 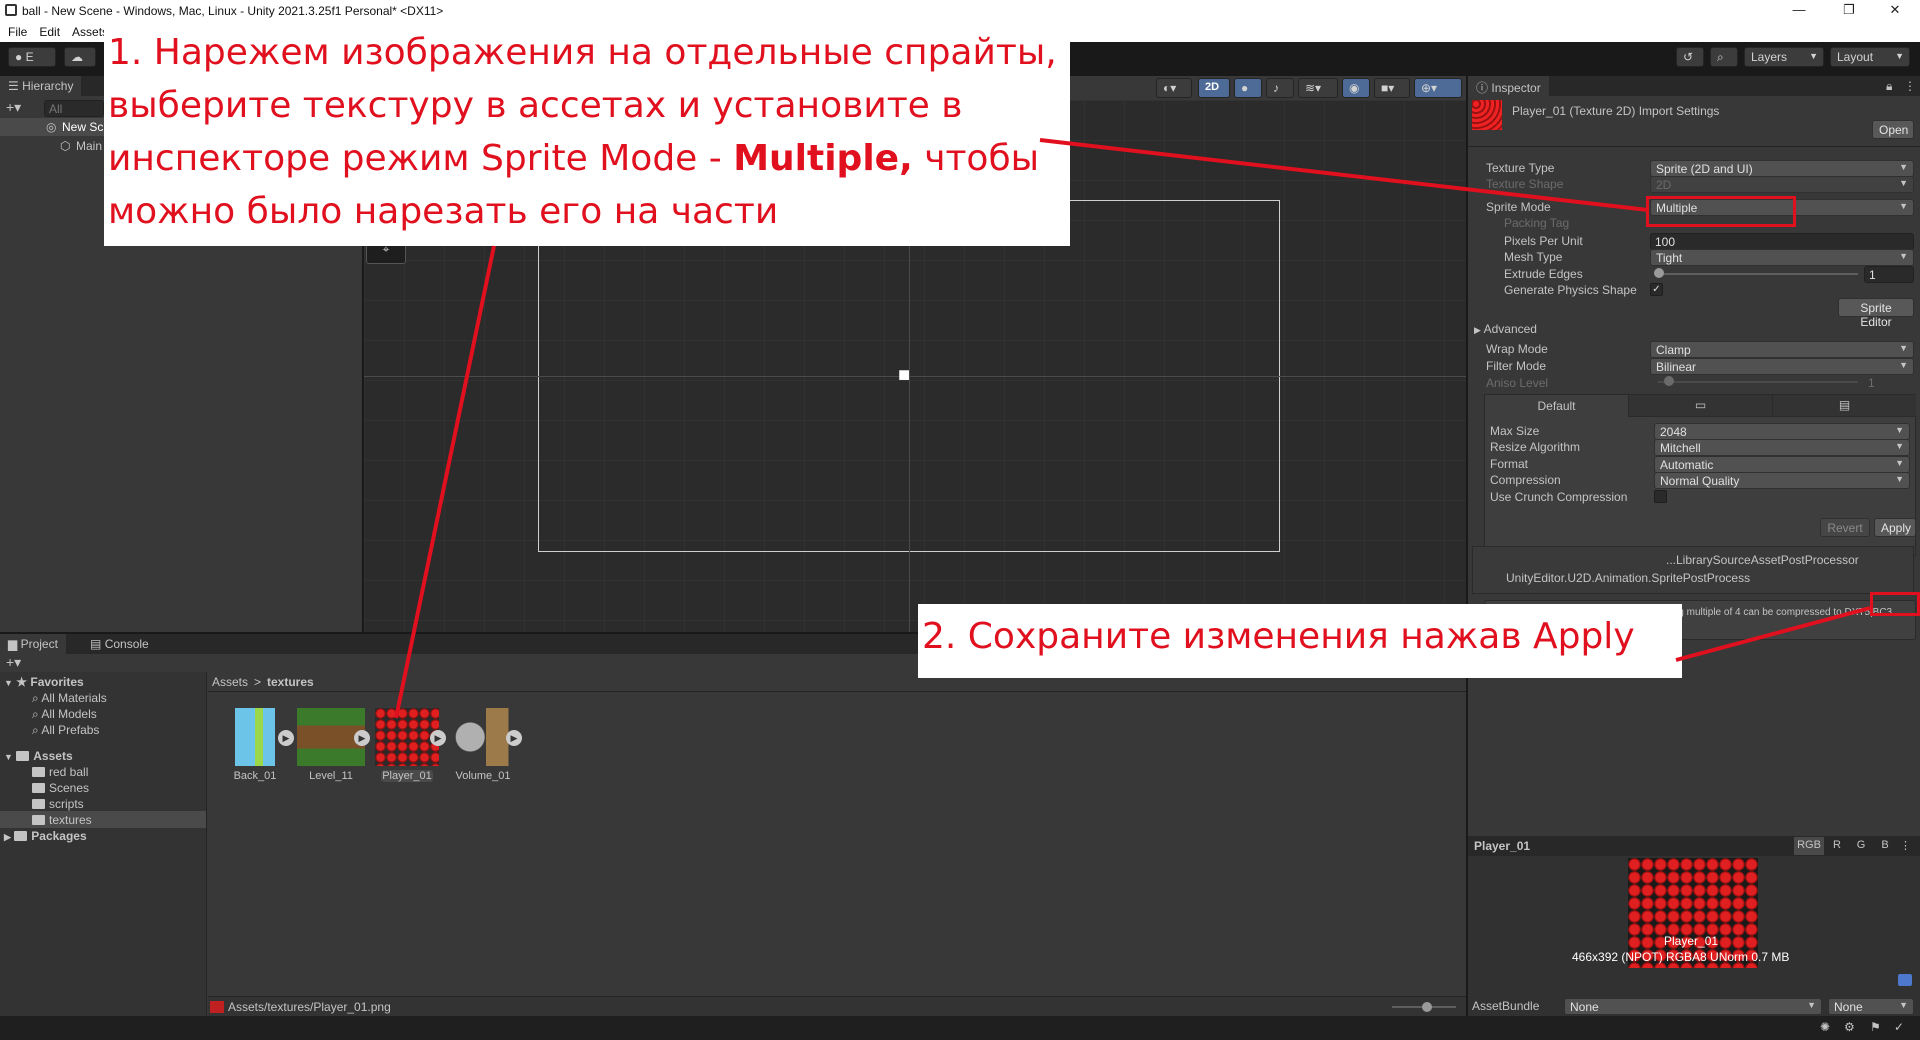 I want to click on arrow-to-sprite-mode, so click(x=1344, y=175).